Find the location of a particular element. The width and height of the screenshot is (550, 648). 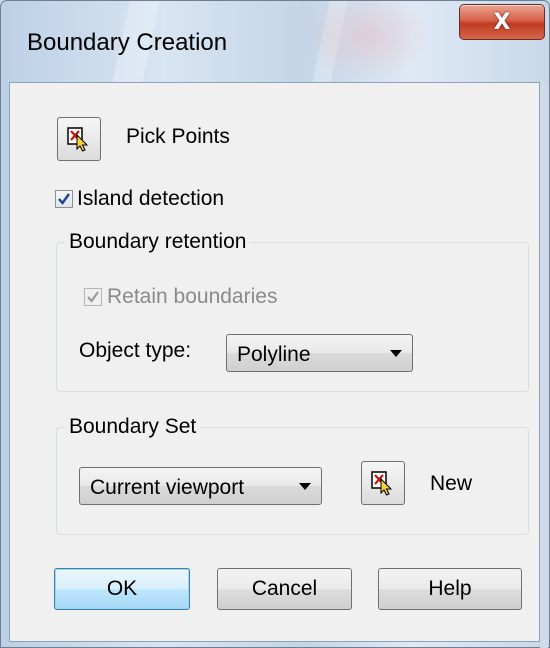

ok-button: OK is located at coordinates (122, 589).